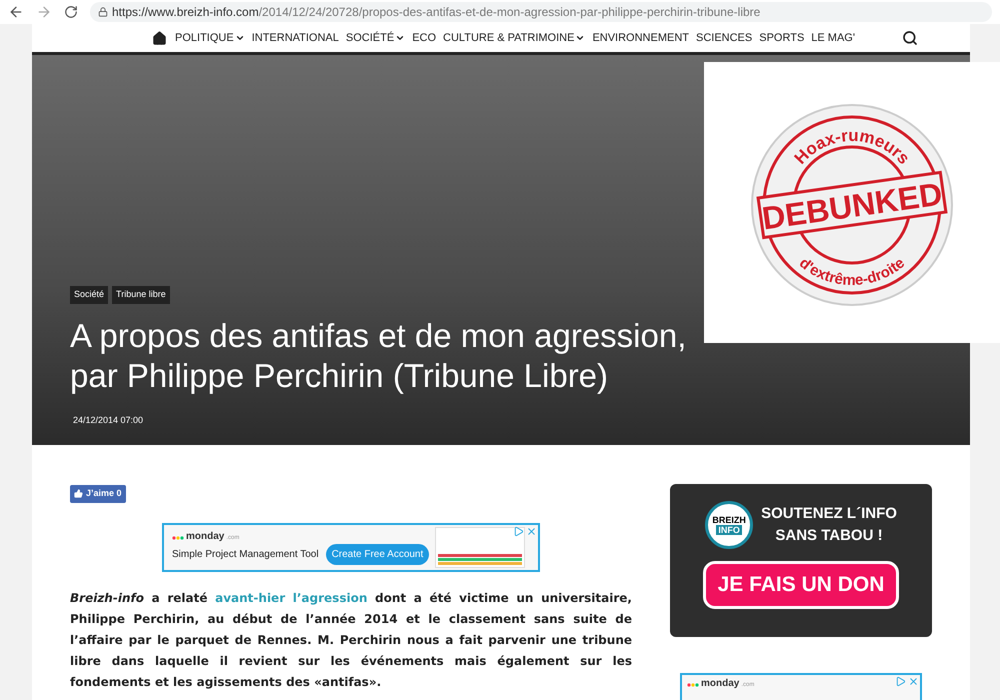 The image size is (1000, 700). Describe the element at coordinates (910, 38) in the screenshot. I see `search-icon` at that location.